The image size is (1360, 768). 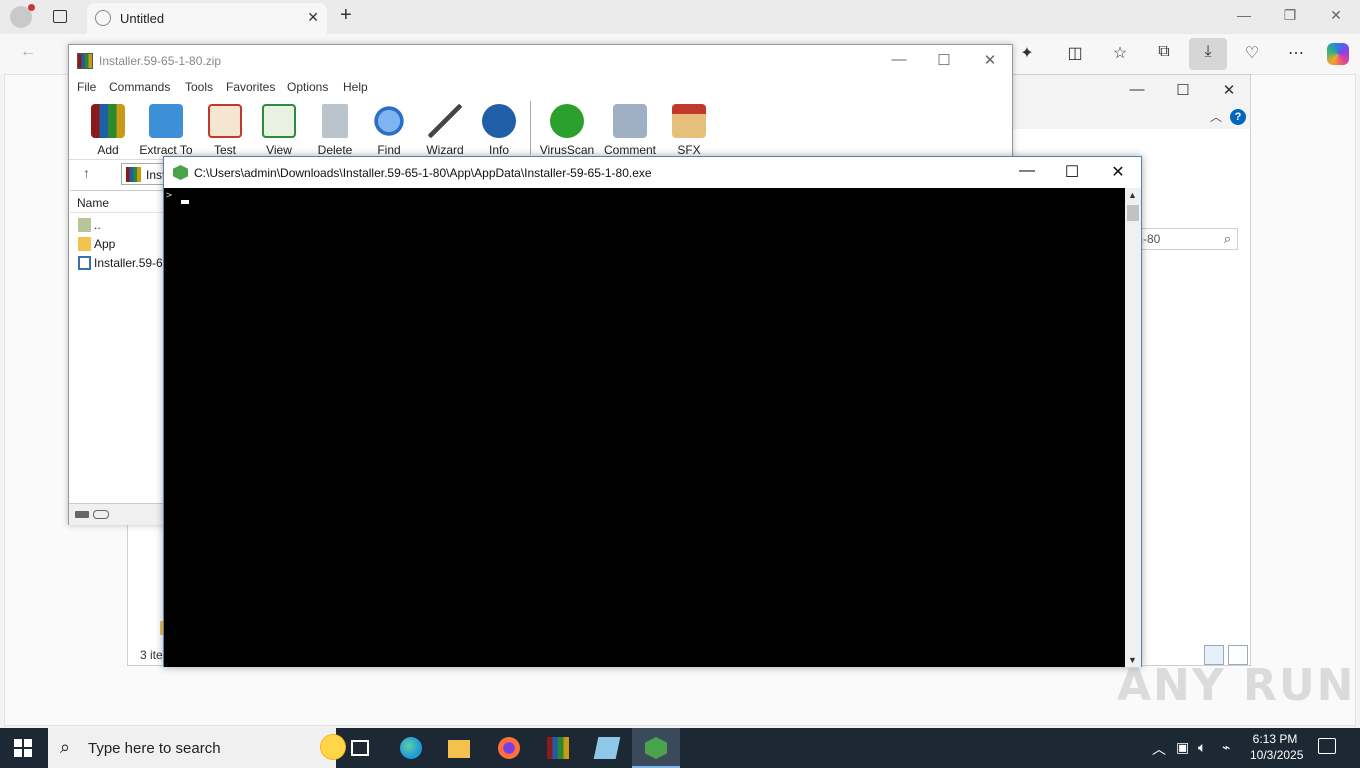 I want to click on copilot-icon, so click(x=1338, y=54).